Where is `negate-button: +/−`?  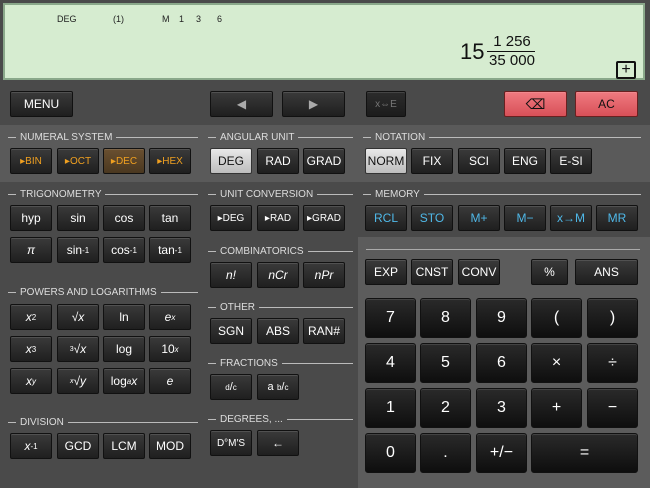
negate-button: +/− is located at coordinates (501, 453).